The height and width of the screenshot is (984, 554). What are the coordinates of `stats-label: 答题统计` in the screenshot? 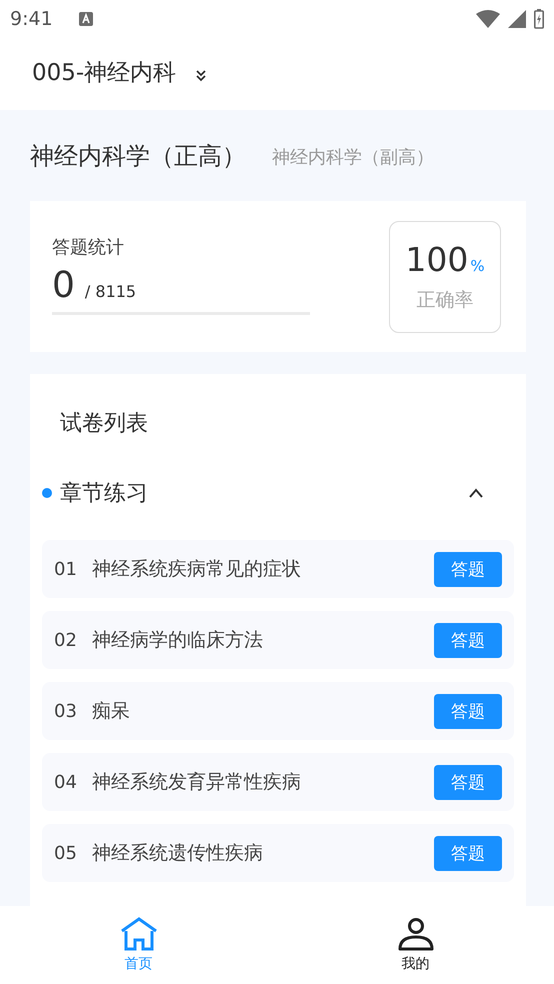 It's located at (88, 247).